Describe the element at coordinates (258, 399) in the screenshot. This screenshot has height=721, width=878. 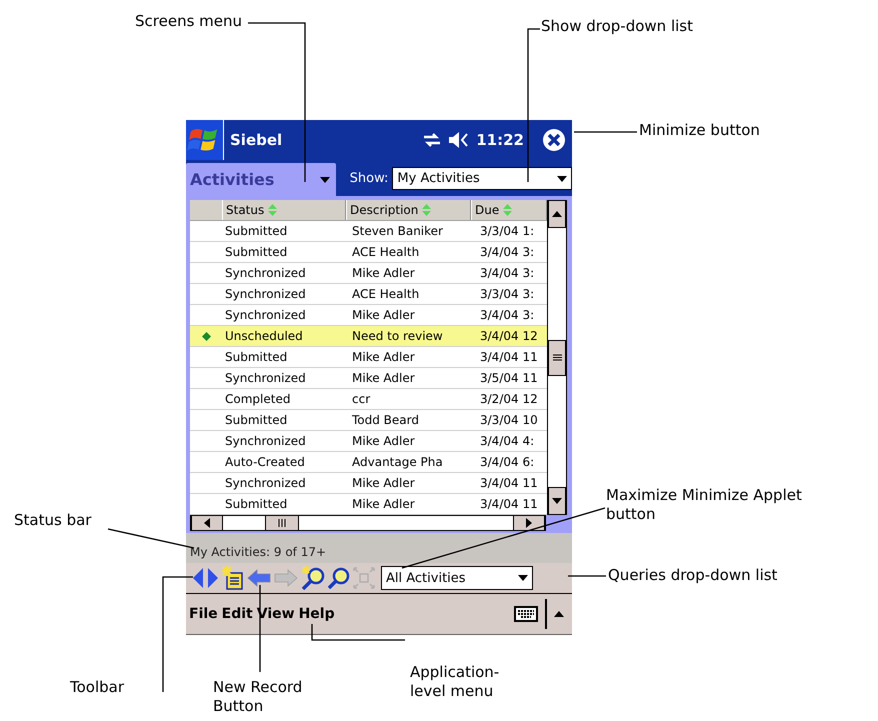
I see `table-cell-text: Completed` at that location.